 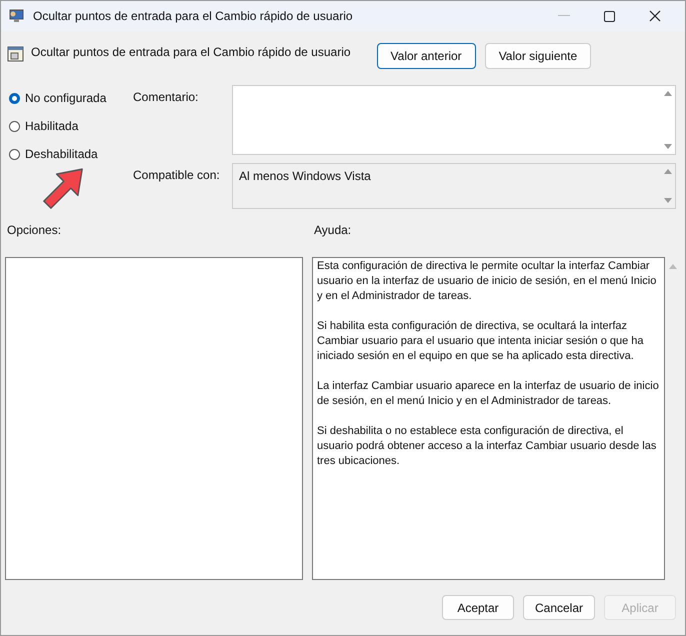 I want to click on pointer-arrow-icon, so click(x=63, y=189).